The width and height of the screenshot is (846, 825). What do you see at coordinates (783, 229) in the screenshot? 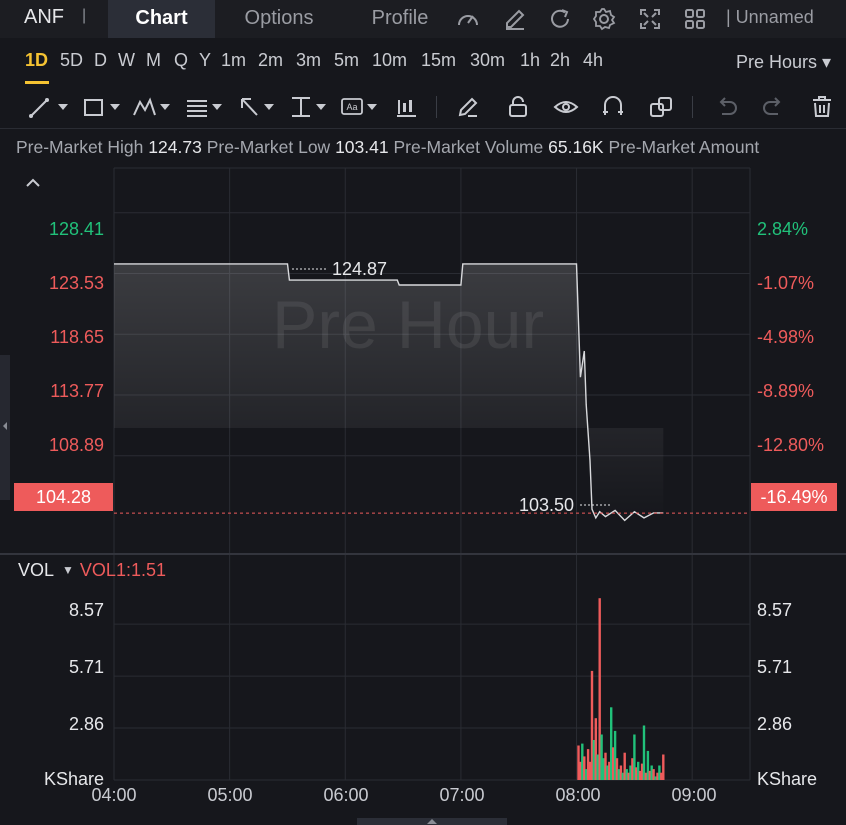
I see `percent-axis-label: 2.84%` at bounding box center [783, 229].